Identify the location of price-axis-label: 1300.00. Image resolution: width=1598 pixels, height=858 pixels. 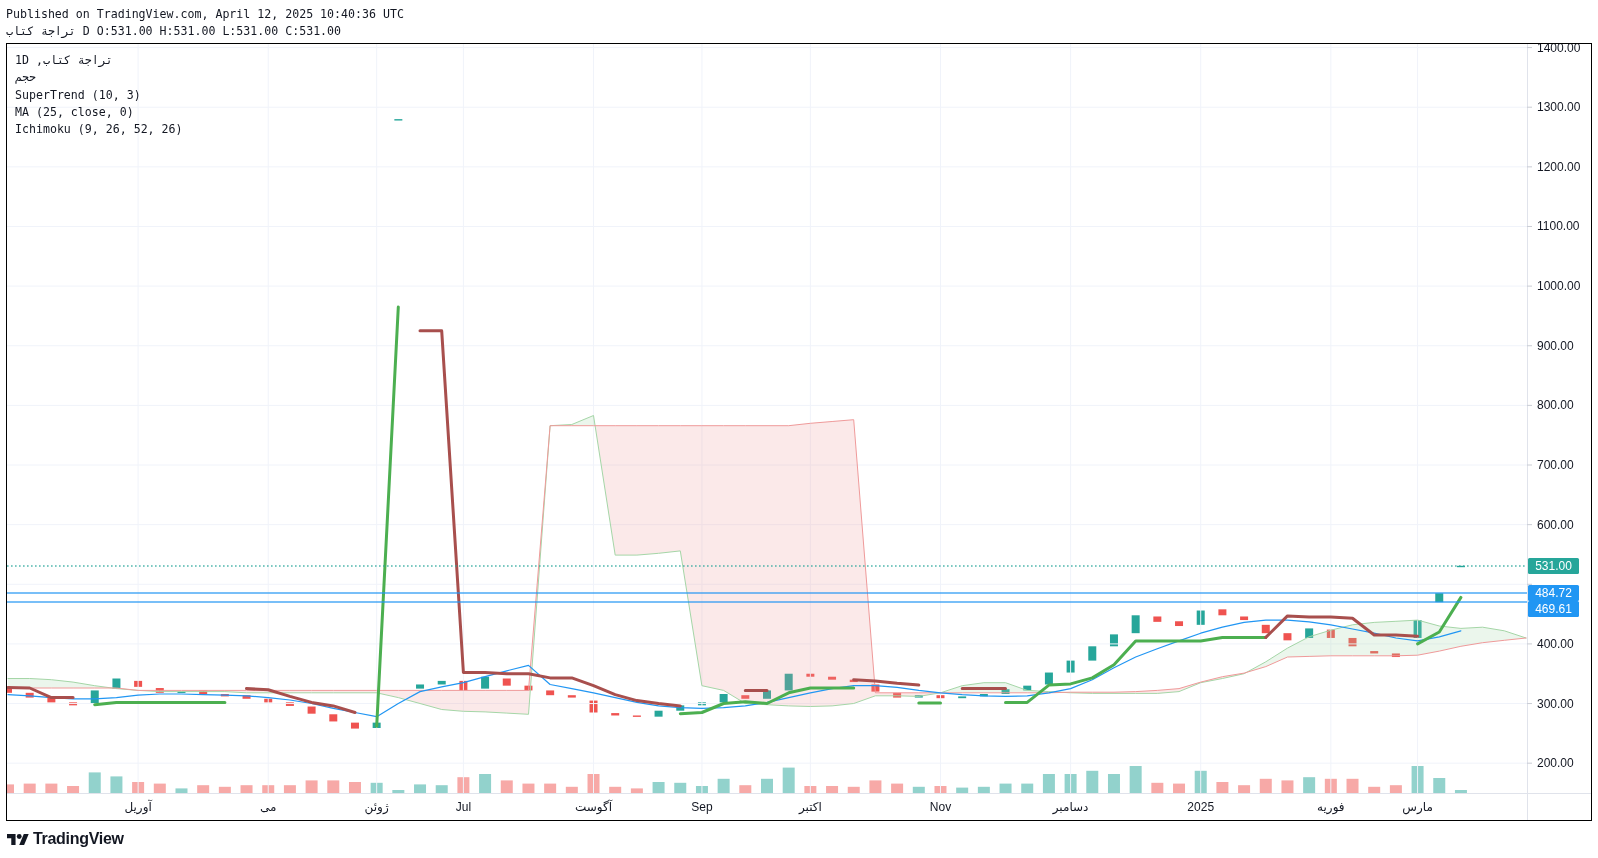
(1559, 107).